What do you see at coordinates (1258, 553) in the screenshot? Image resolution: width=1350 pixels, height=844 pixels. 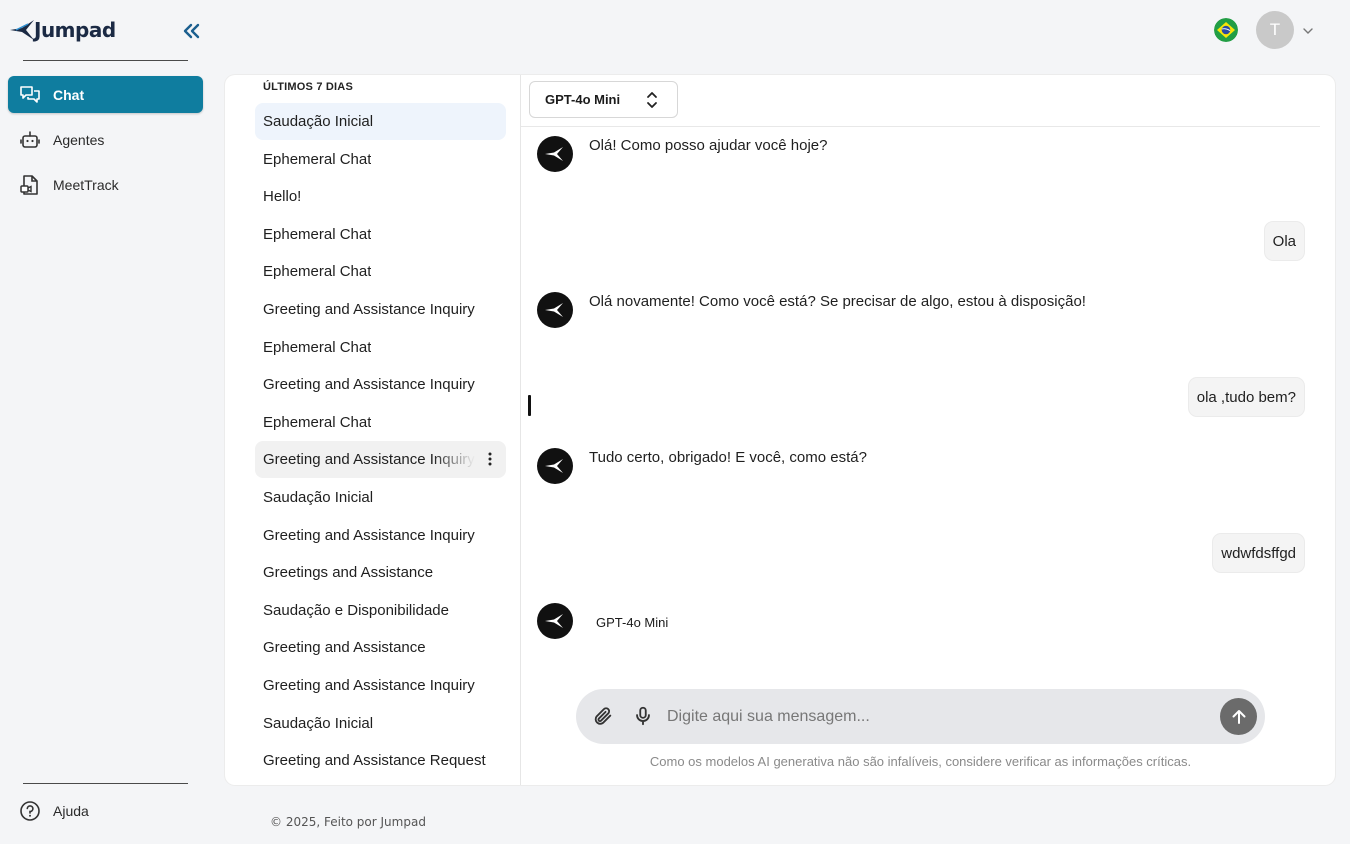 I see `user-message: wdwfdsffgd` at bounding box center [1258, 553].